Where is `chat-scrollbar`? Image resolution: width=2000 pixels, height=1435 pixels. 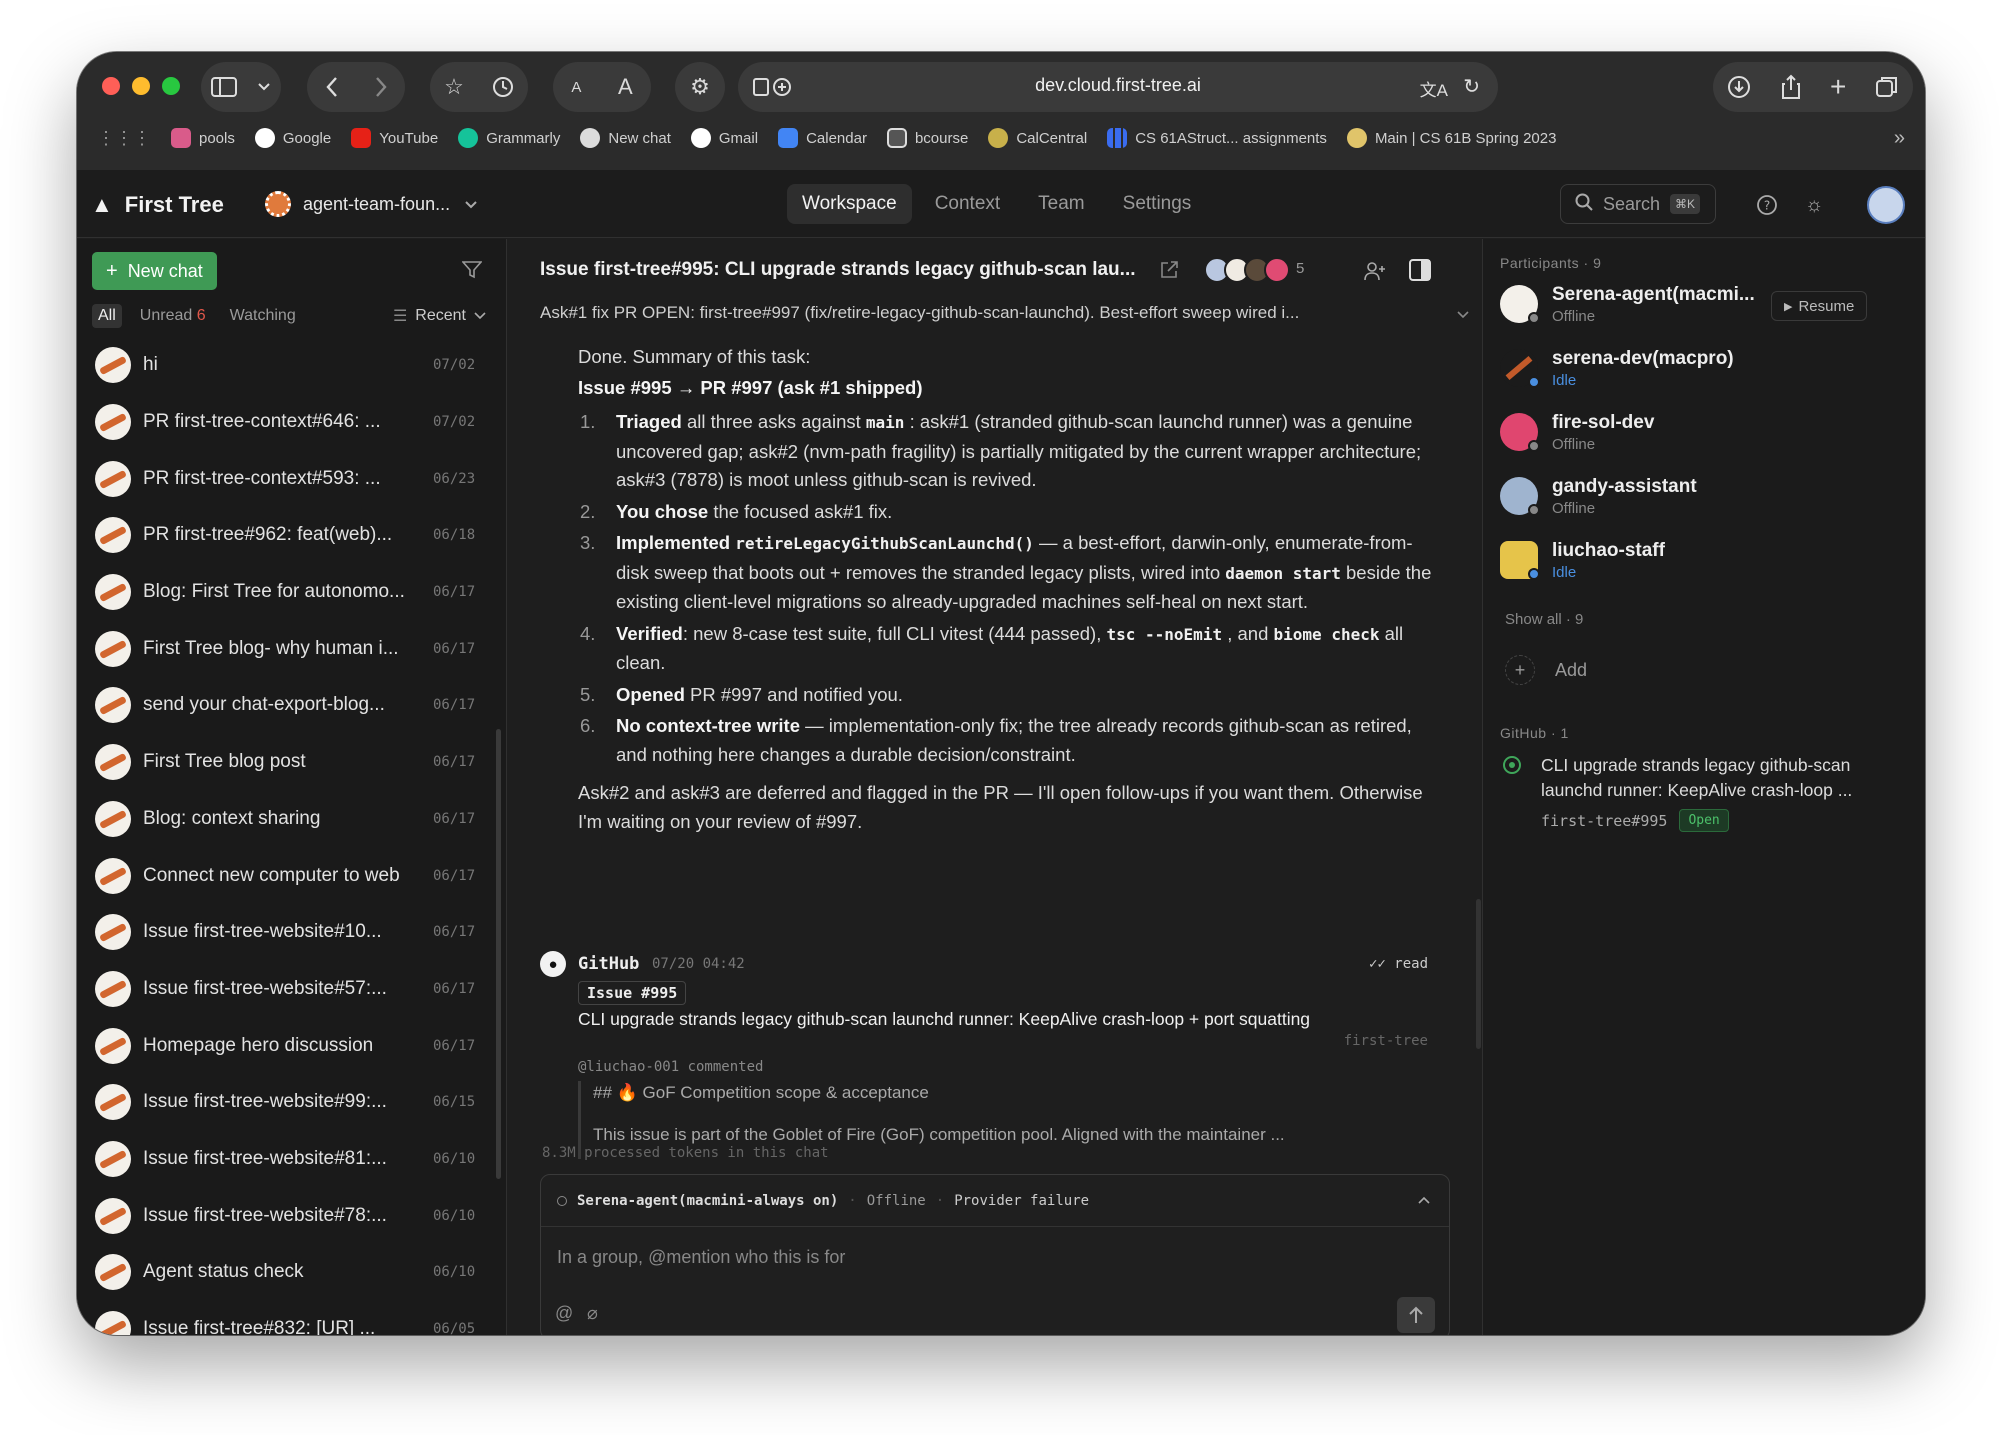 chat-scrollbar is located at coordinates (1478, 974).